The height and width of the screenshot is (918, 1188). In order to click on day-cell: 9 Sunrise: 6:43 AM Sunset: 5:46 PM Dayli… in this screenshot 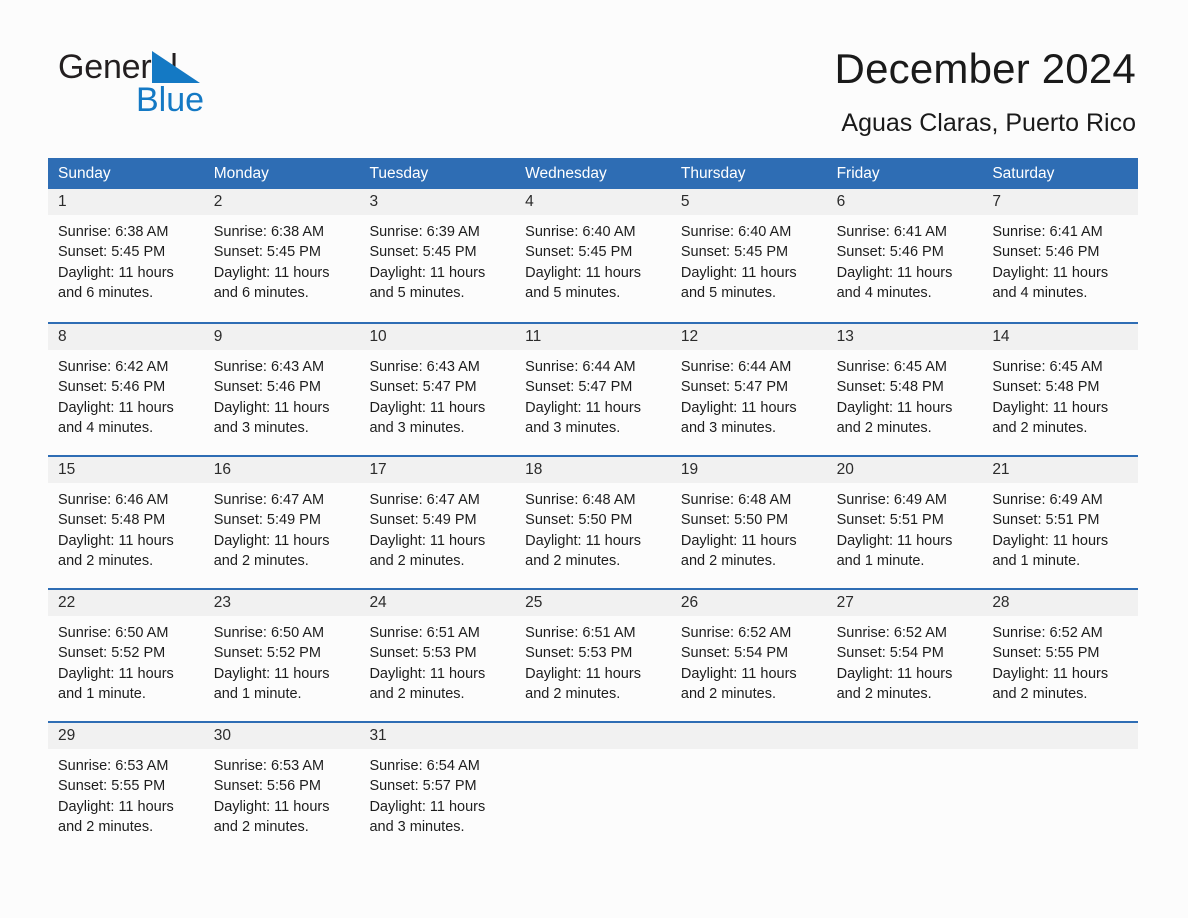, I will do `click(281, 389)`.